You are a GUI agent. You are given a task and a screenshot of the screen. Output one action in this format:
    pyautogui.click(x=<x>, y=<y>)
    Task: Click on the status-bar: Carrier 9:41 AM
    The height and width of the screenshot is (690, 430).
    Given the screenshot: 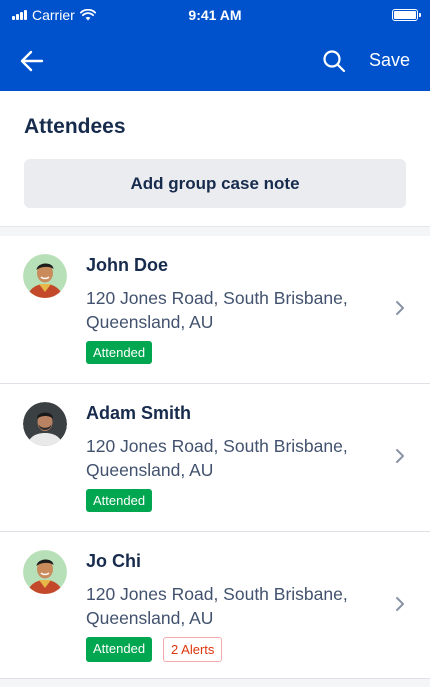 What is the action you would take?
    pyautogui.click(x=215, y=15)
    